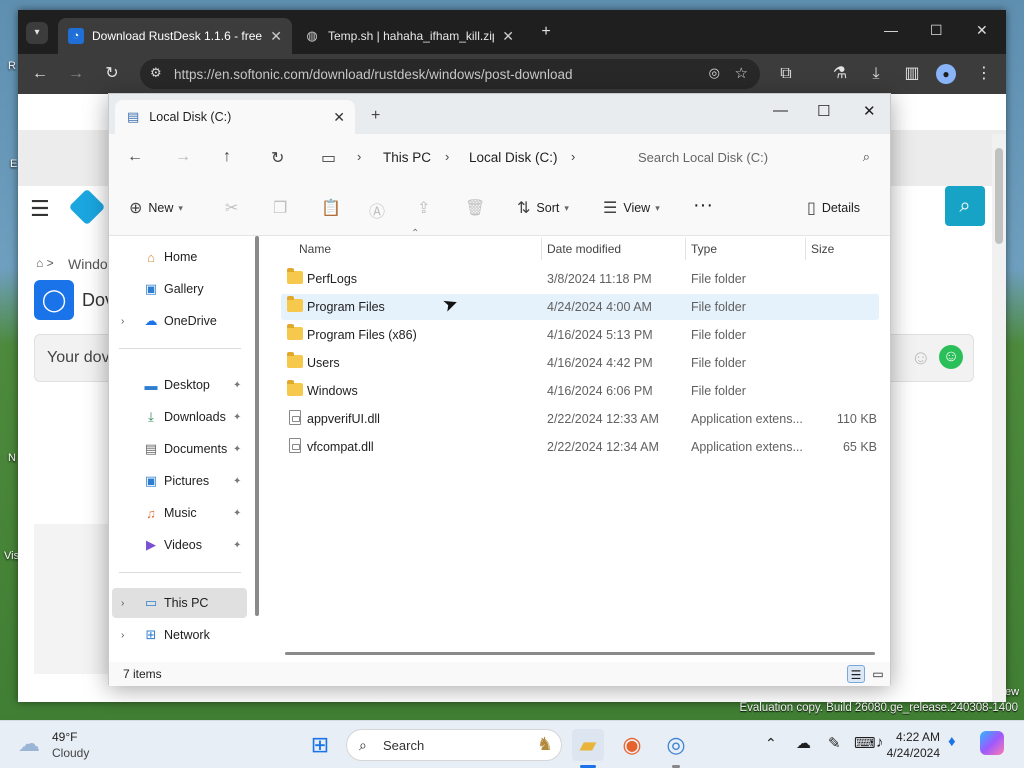 The width and height of the screenshot is (1024, 768). I want to click on browser-tab-temp-sh: ◍ Temp.sh | hahaha_ifham_kill.zip ✕, so click(409, 36).